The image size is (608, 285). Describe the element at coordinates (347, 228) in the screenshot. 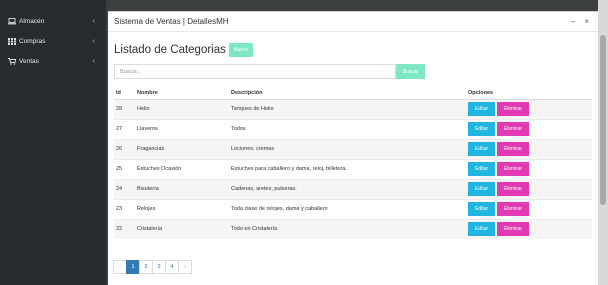

I see `cell-description: Todo en Cristalería` at that location.